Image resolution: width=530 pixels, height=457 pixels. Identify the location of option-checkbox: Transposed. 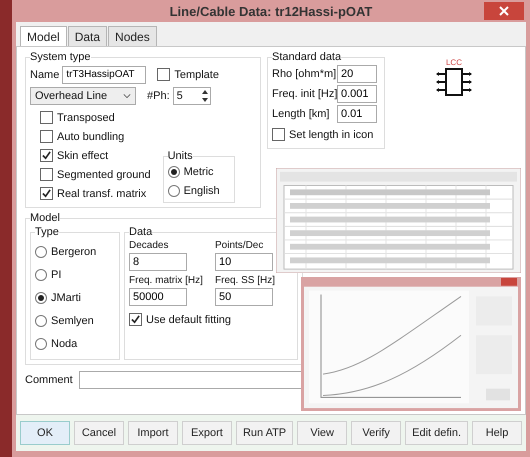
(95, 117).